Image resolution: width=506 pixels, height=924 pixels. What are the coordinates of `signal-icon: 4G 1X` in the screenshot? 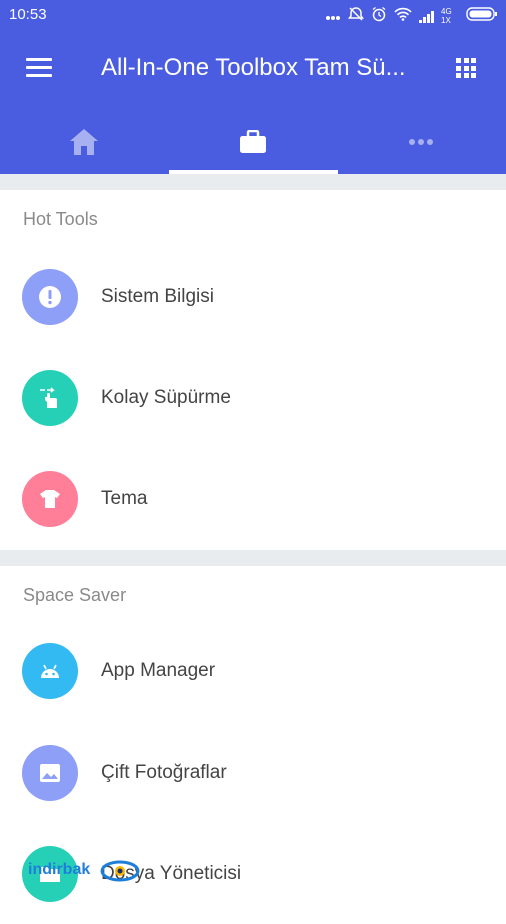 It's located at (439, 15).